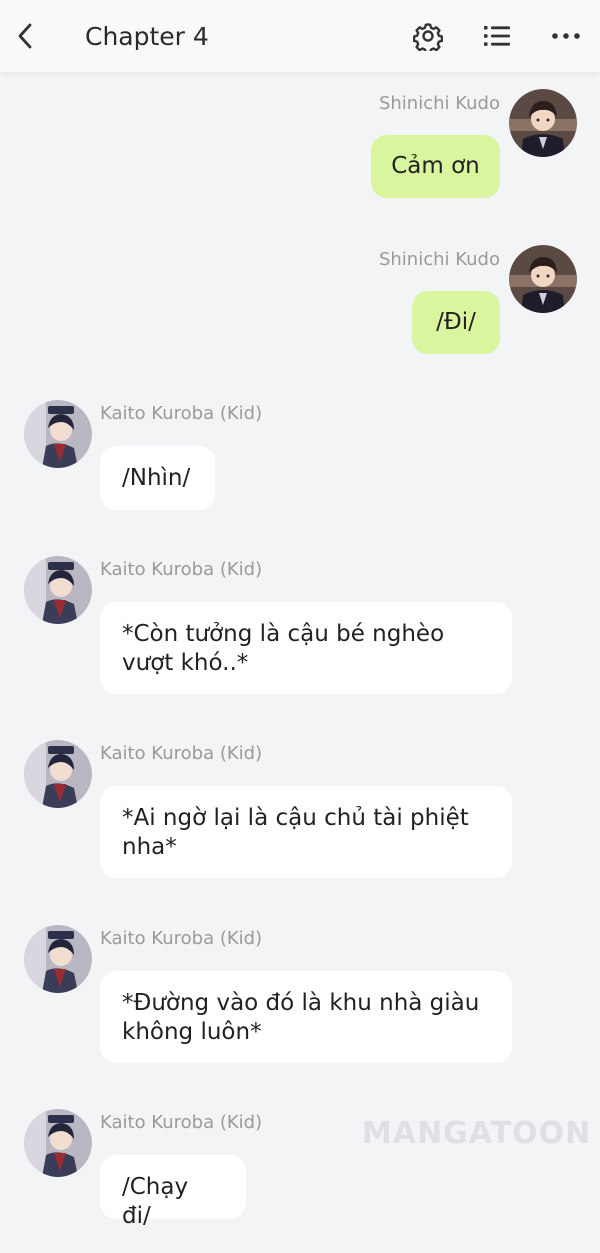 This screenshot has height=1253, width=600. What do you see at coordinates (300, 36) in the screenshot?
I see `top-bar: Chapter 4` at bounding box center [300, 36].